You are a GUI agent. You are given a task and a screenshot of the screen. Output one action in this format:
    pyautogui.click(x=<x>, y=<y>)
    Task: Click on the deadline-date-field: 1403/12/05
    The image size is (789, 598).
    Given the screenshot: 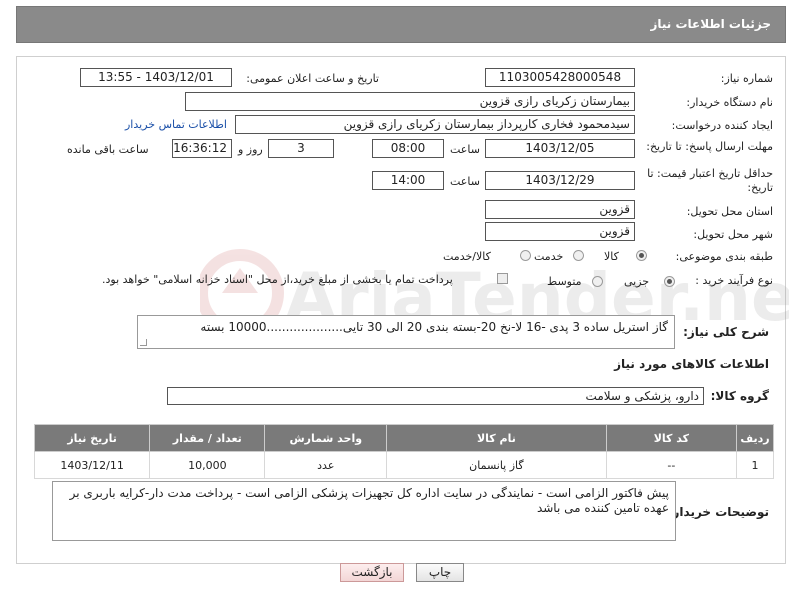 What is the action you would take?
    pyautogui.click(x=560, y=148)
    